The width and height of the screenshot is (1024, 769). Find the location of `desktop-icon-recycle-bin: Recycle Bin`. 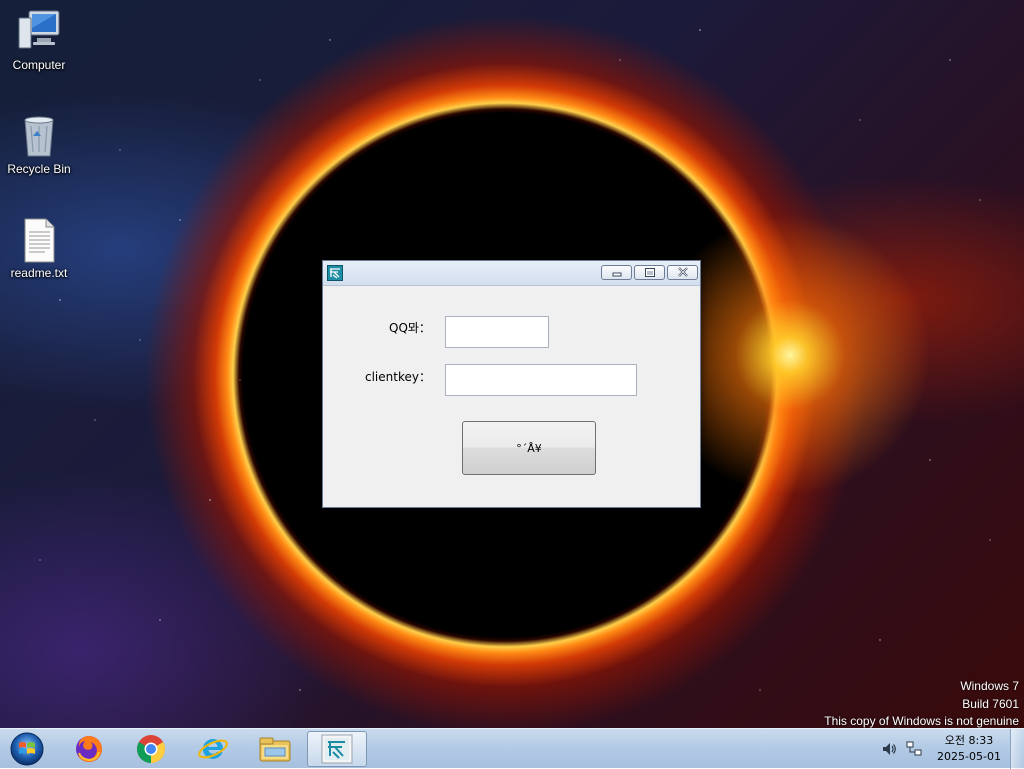

desktop-icon-recycle-bin: Recycle Bin is located at coordinates (39, 144).